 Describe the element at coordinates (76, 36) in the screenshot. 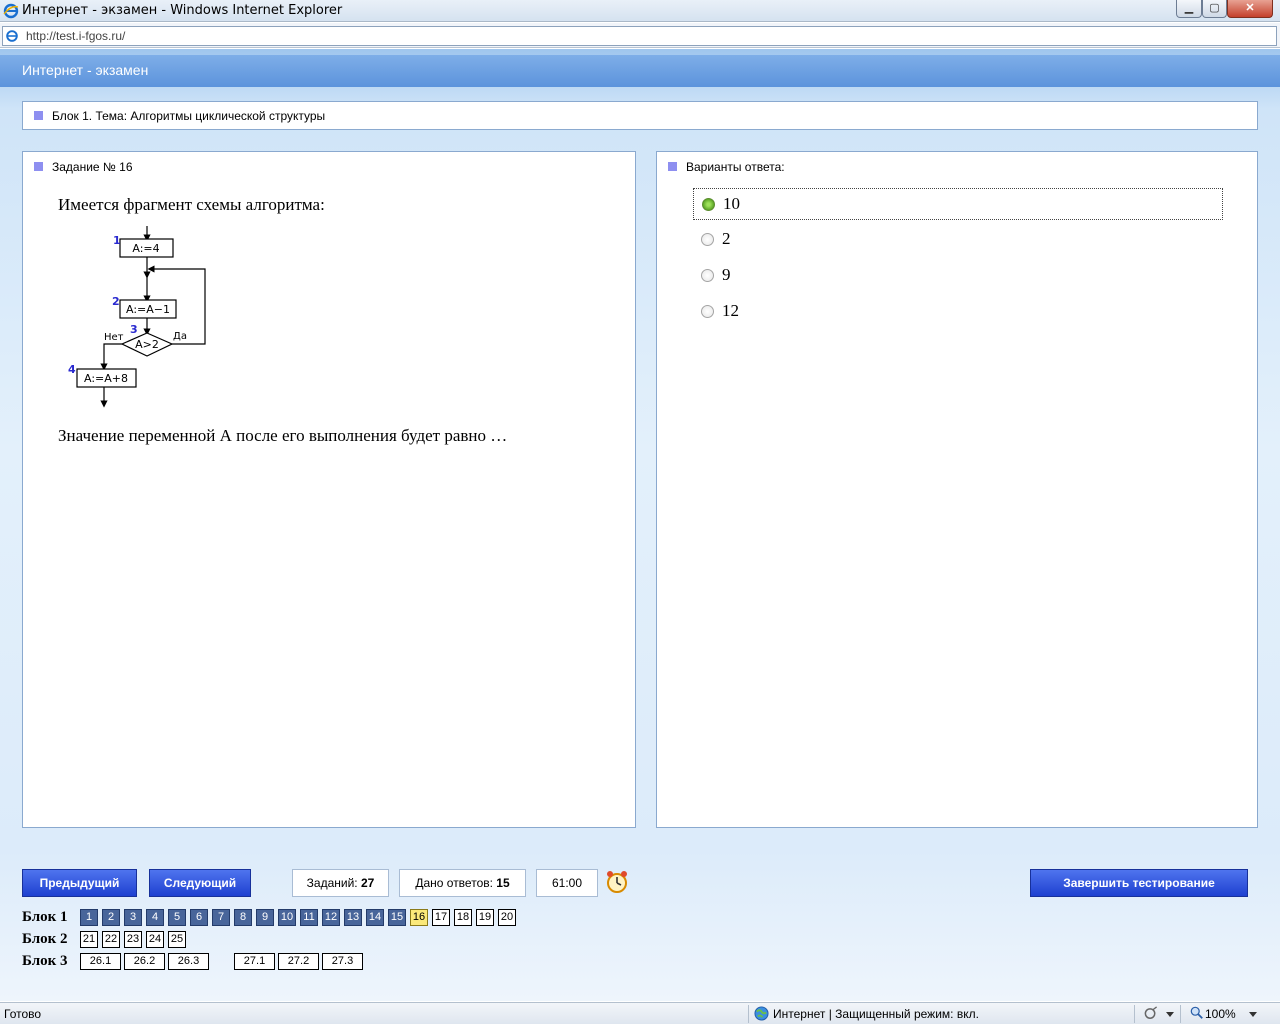

I see `address-url: http://test.i-fgos.ru/` at that location.